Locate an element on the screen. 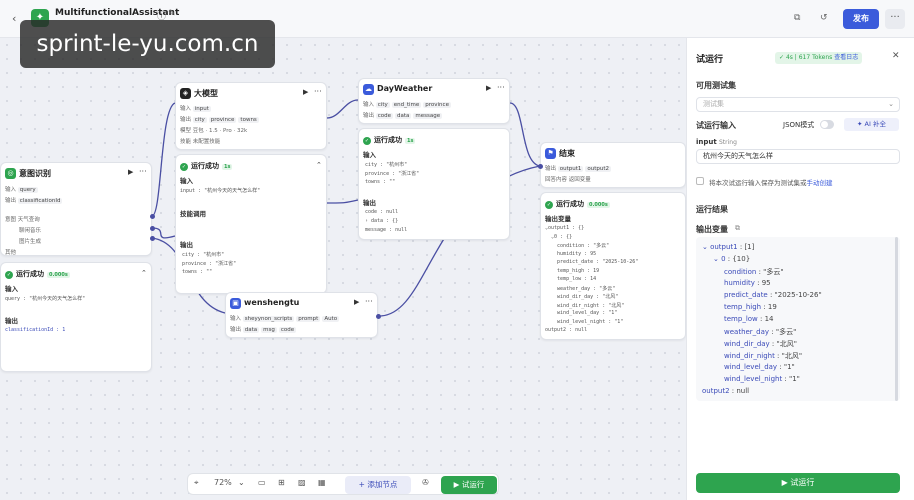 This screenshot has height=500, width=914. input-var: end_time is located at coordinates (406, 105).